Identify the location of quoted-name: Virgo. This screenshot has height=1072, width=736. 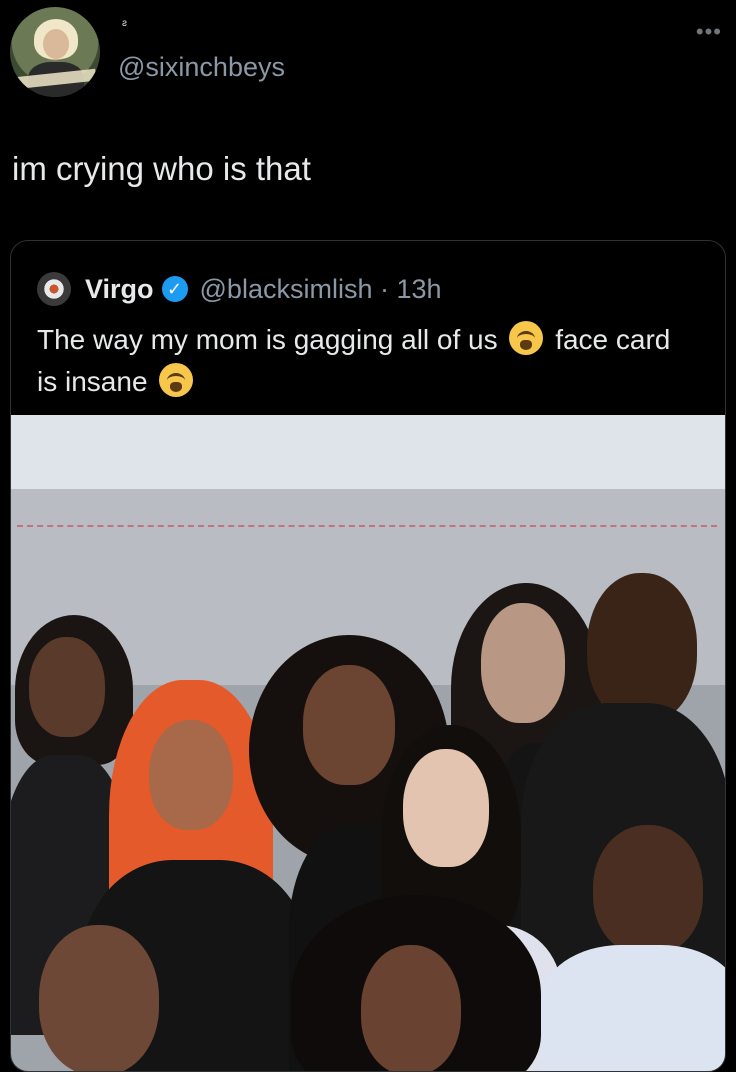
(119, 289).